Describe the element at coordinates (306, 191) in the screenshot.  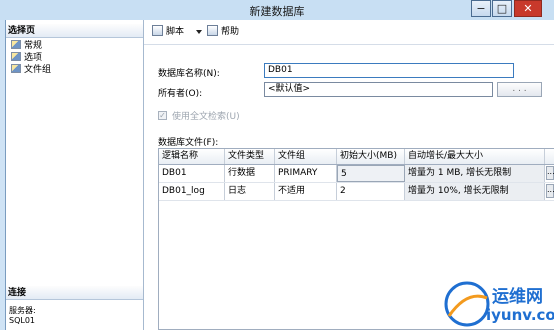
I see `filegroup-cell: 不适用` at that location.